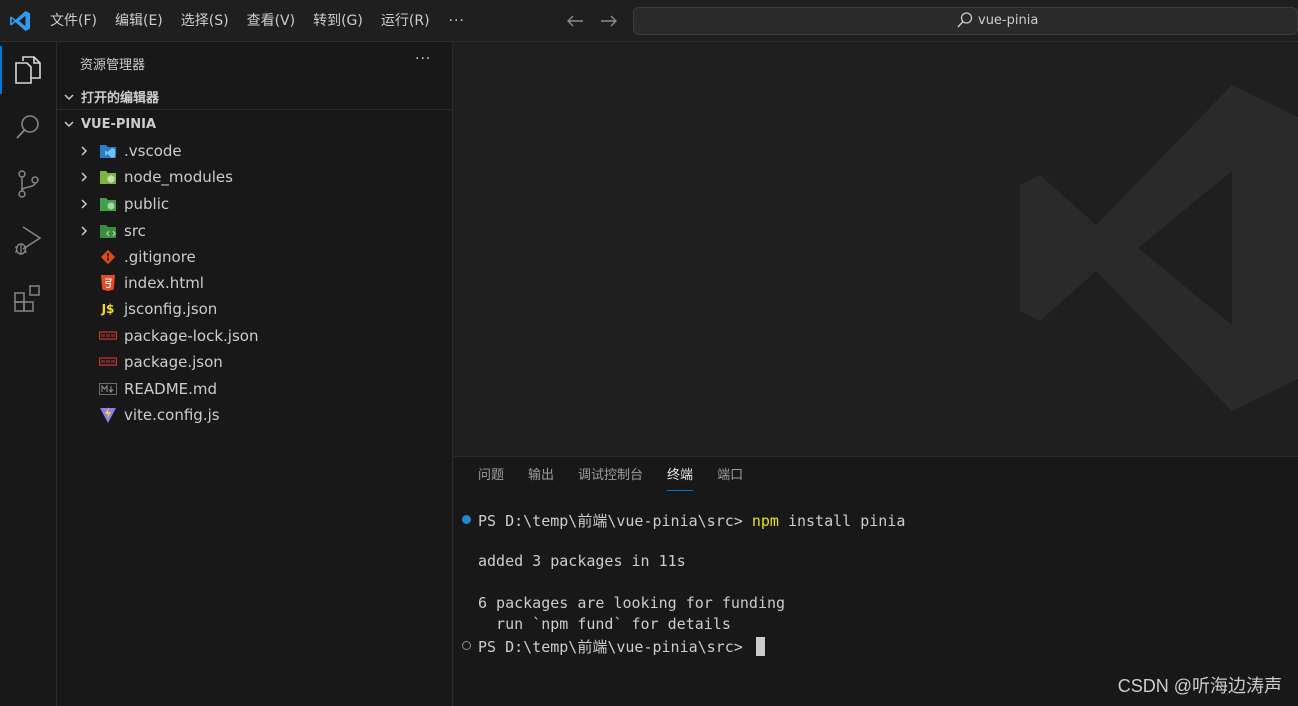 This screenshot has width=1298, height=706. Describe the element at coordinates (164, 283) in the screenshot. I see `tree-item-label: index.html` at that location.